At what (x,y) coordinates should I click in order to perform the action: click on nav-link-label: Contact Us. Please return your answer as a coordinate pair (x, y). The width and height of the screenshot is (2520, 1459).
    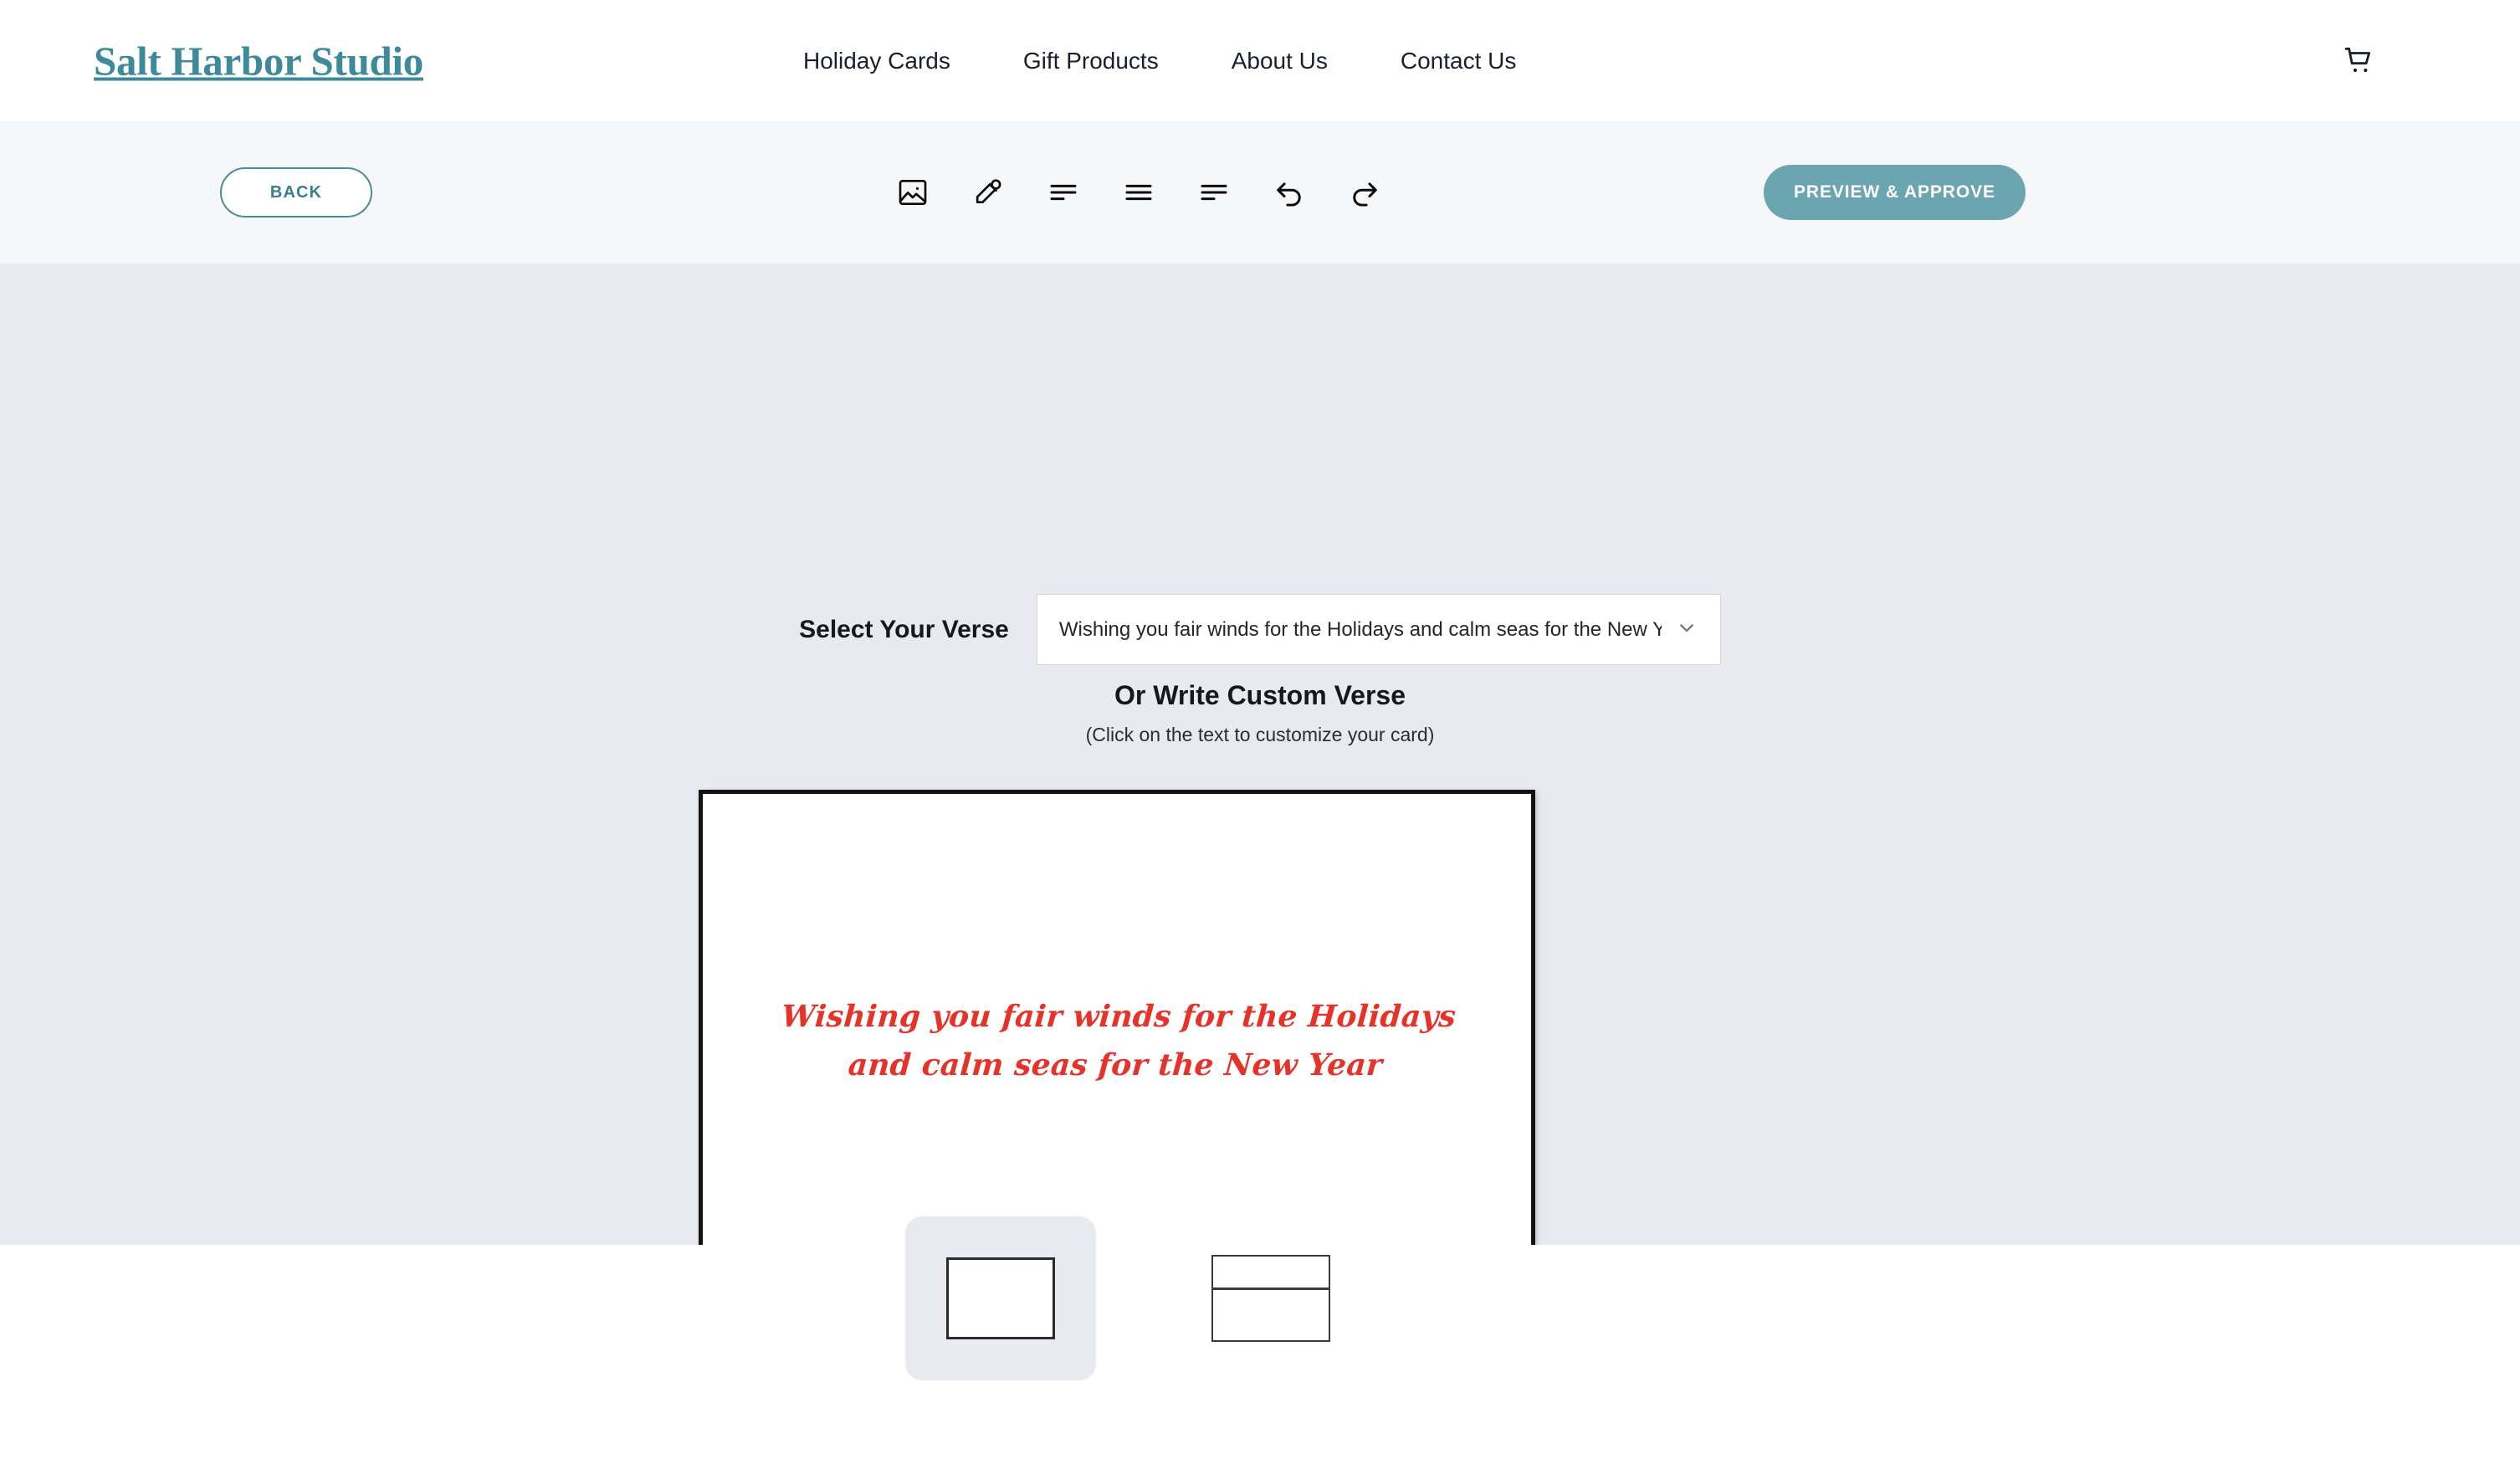
    Looking at the image, I should click on (1459, 61).